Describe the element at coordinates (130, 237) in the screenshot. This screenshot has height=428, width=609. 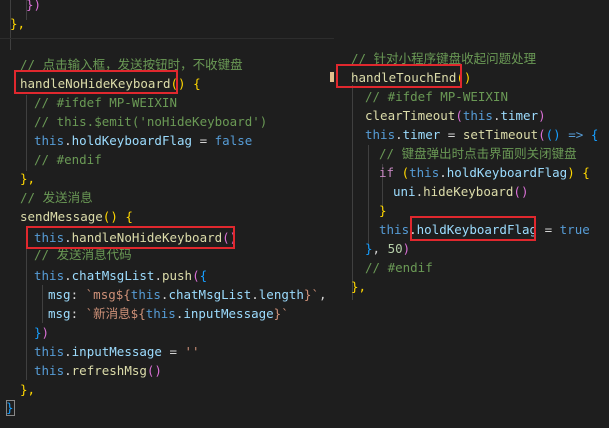
I see `highlight-box-handleNoHideKeyboard-call` at that location.